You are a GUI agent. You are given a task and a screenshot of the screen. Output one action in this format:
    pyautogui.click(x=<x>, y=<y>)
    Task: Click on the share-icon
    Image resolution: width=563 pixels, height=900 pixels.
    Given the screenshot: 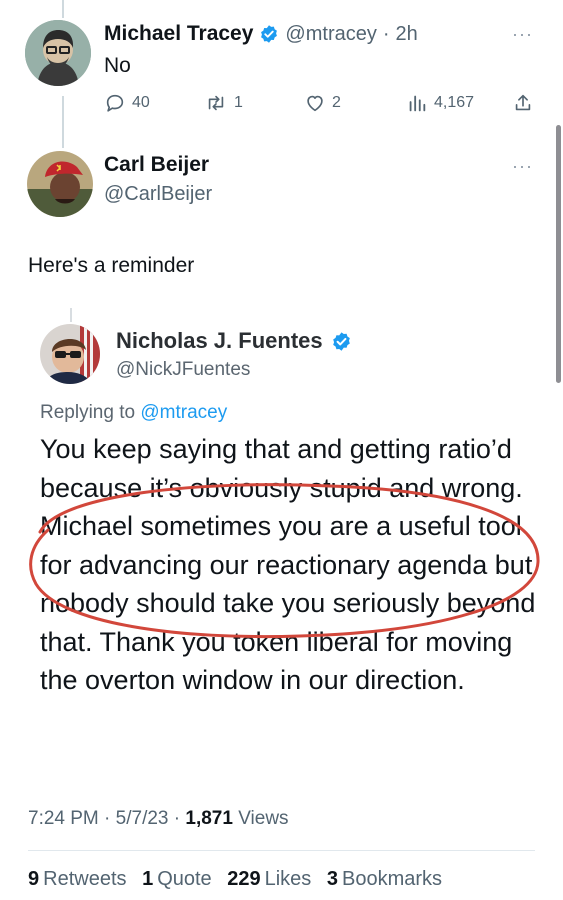 What is the action you would take?
    pyautogui.click(x=523, y=102)
    